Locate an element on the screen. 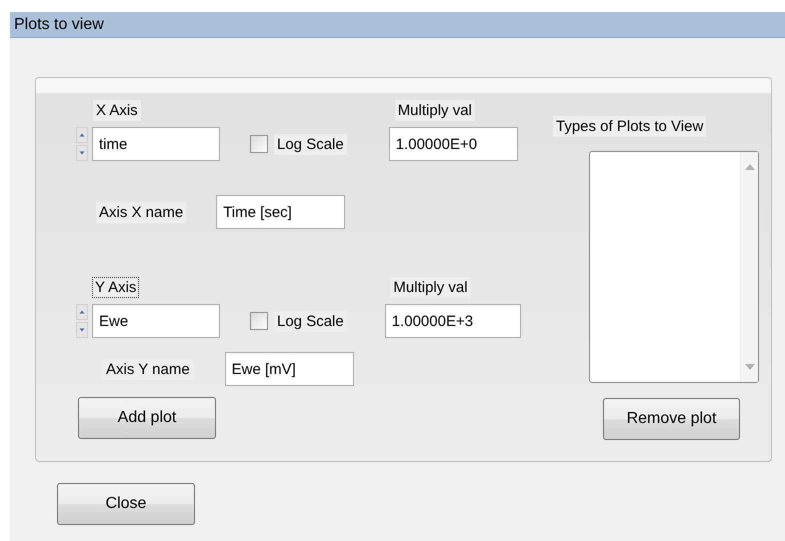  axis-name-label: Axis X name is located at coordinates (141, 212).